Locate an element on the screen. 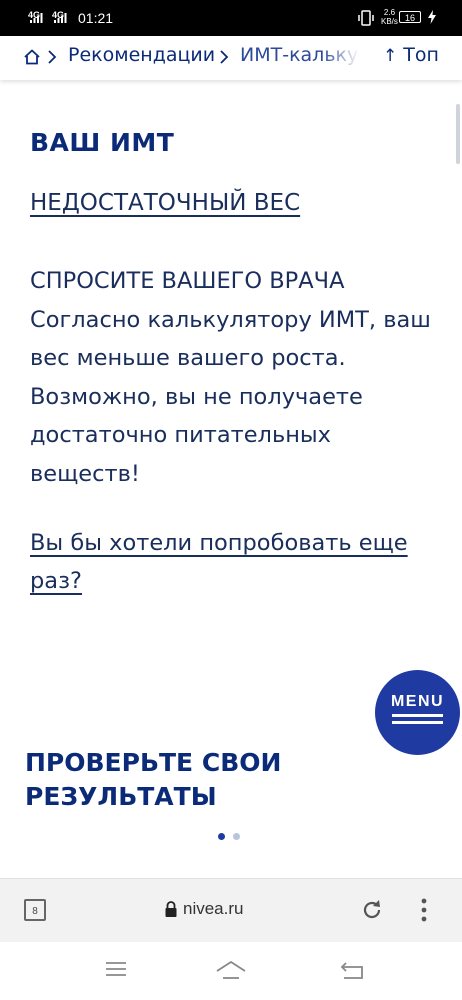 This screenshot has height=1000, width=462. home-icon is located at coordinates (32, 57).